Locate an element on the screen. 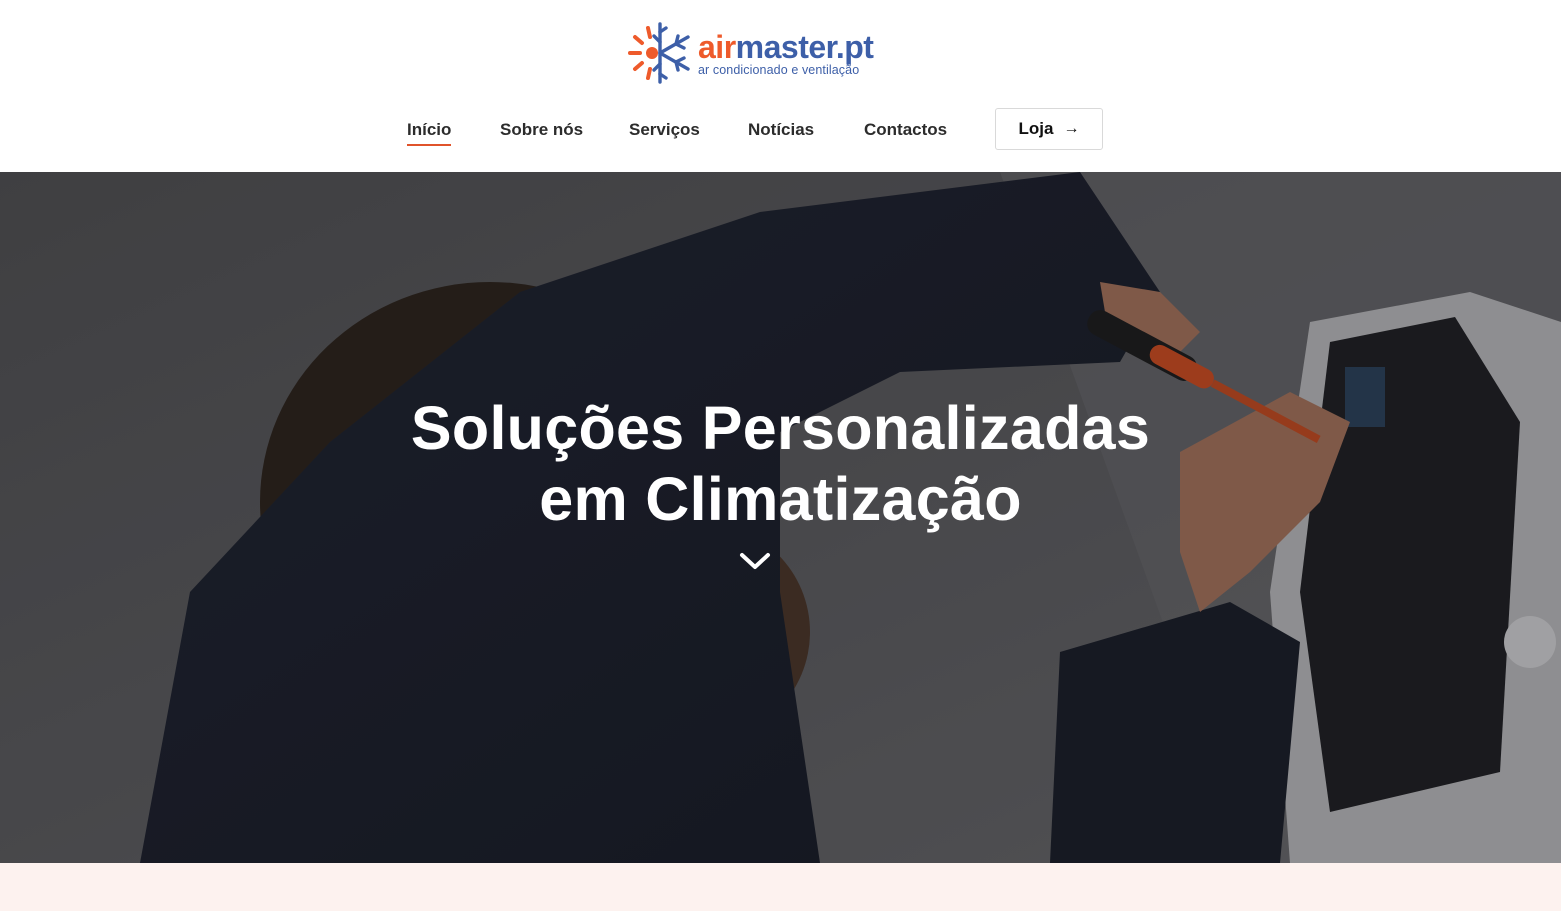 Image resolution: width=1561 pixels, height=911 pixels. shop-button: Loja → is located at coordinates (1049, 129).